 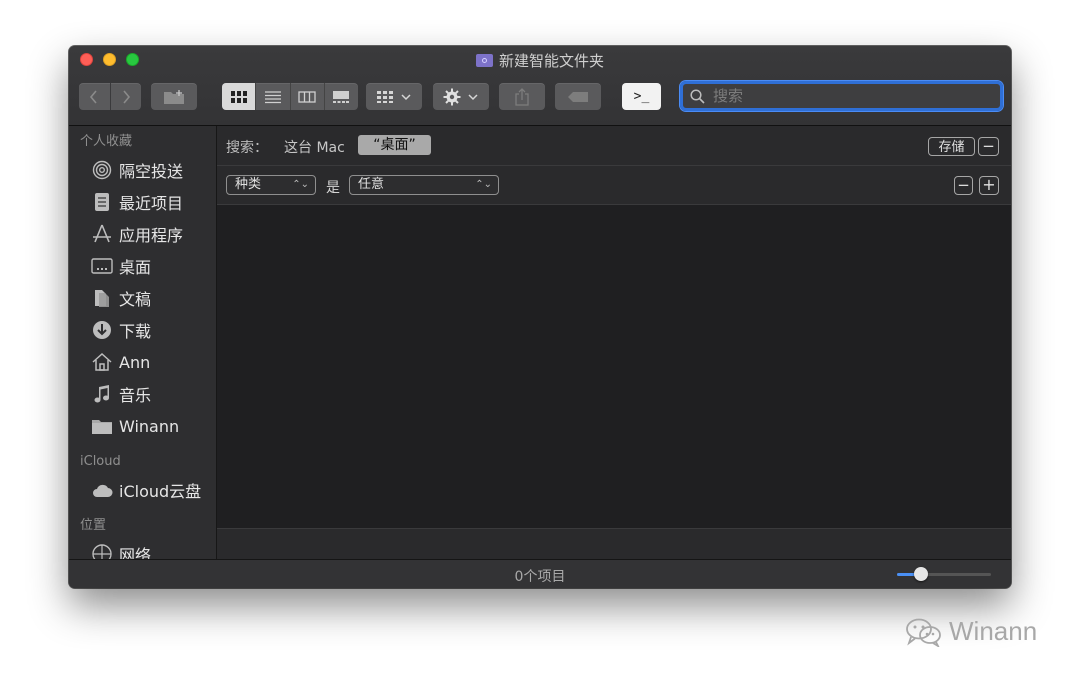 I want to click on view-mode-control, so click(x=290, y=96).